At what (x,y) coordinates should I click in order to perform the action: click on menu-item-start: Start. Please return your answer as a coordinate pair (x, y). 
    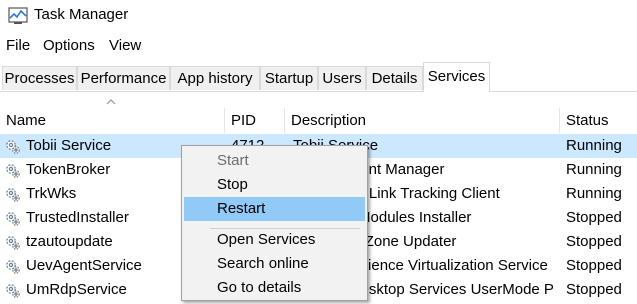
    Looking at the image, I should click on (274, 161).